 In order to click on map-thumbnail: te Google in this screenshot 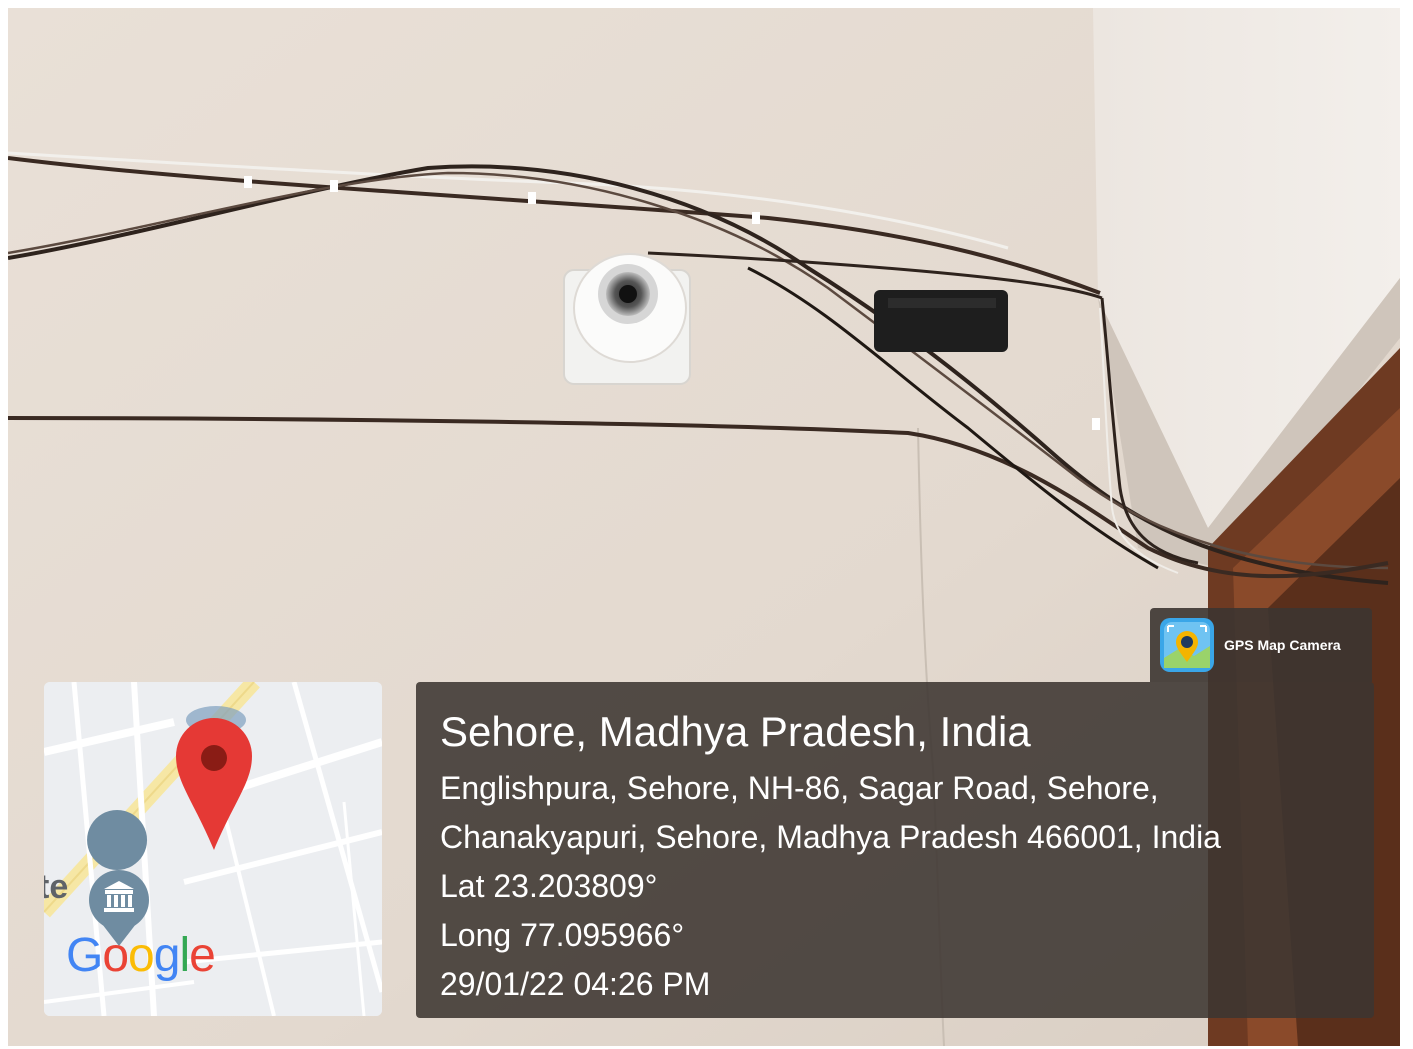, I will do `click(213, 849)`.